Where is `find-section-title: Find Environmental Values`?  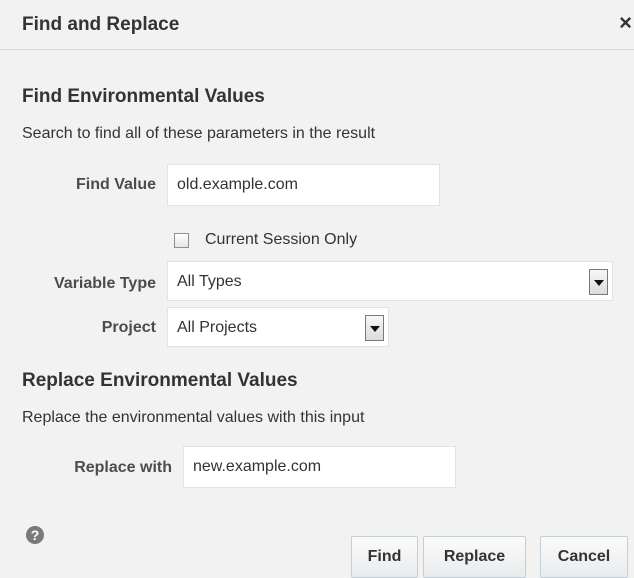
find-section-title: Find Environmental Values is located at coordinates (143, 96).